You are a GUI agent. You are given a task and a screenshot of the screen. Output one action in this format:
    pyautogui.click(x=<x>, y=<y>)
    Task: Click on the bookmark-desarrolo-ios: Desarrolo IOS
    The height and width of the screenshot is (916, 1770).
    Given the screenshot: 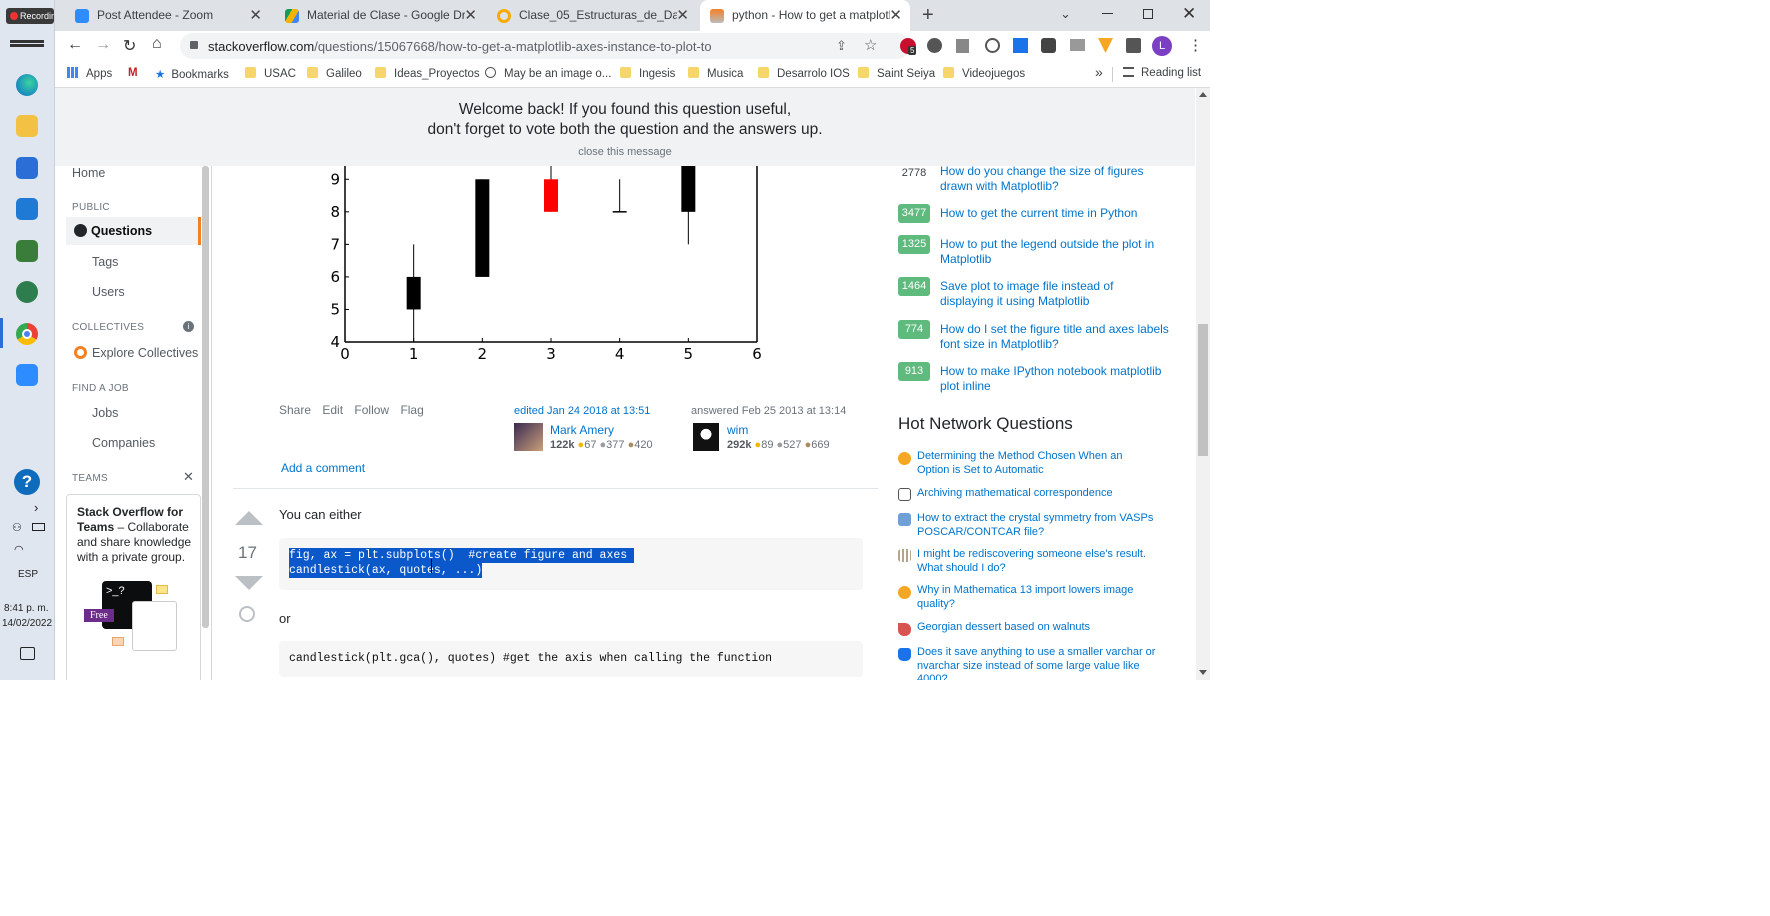 What is the action you would take?
    pyautogui.click(x=804, y=73)
    